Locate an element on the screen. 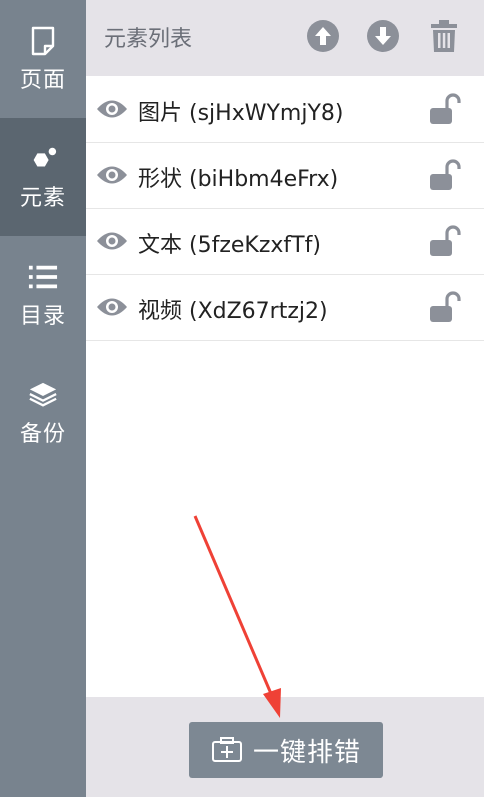 This screenshot has width=484, height=797. panel-header: 元素列表 is located at coordinates (285, 38).